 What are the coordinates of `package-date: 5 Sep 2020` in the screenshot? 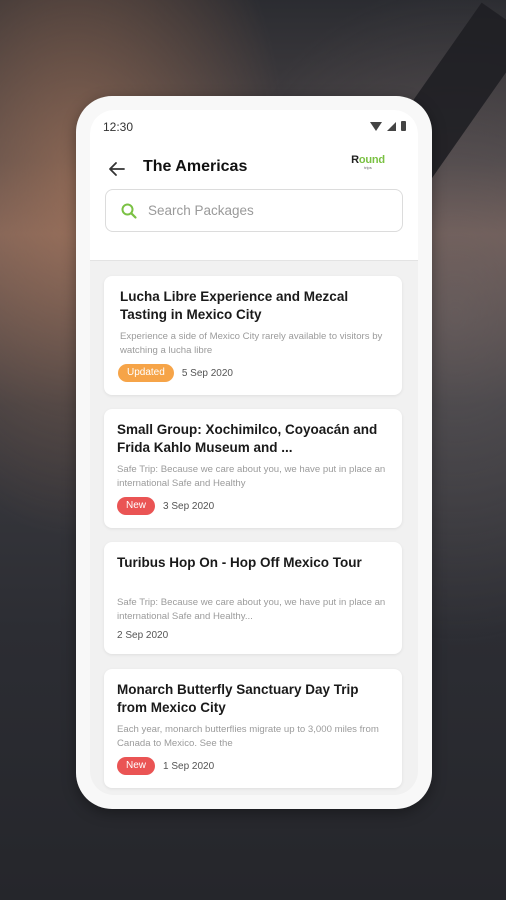 It's located at (207, 373).